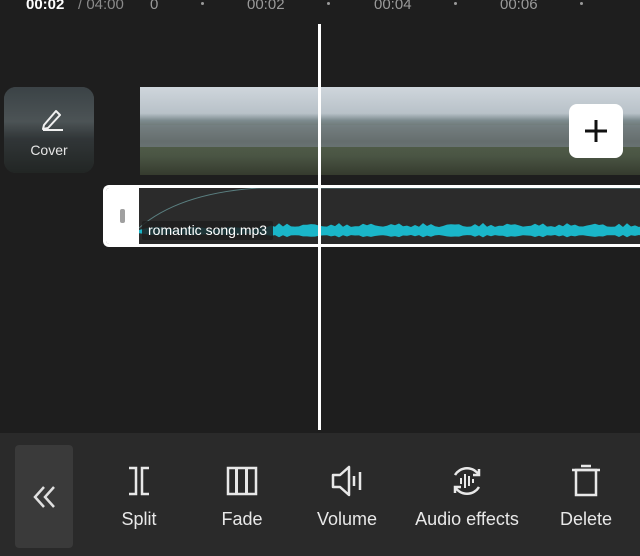  I want to click on total-time: / 04:00, so click(101, 6).